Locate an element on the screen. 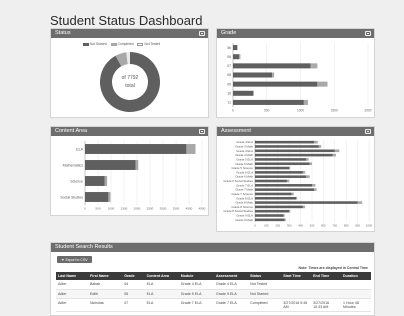  category-label: 06 is located at coordinates (229, 57).